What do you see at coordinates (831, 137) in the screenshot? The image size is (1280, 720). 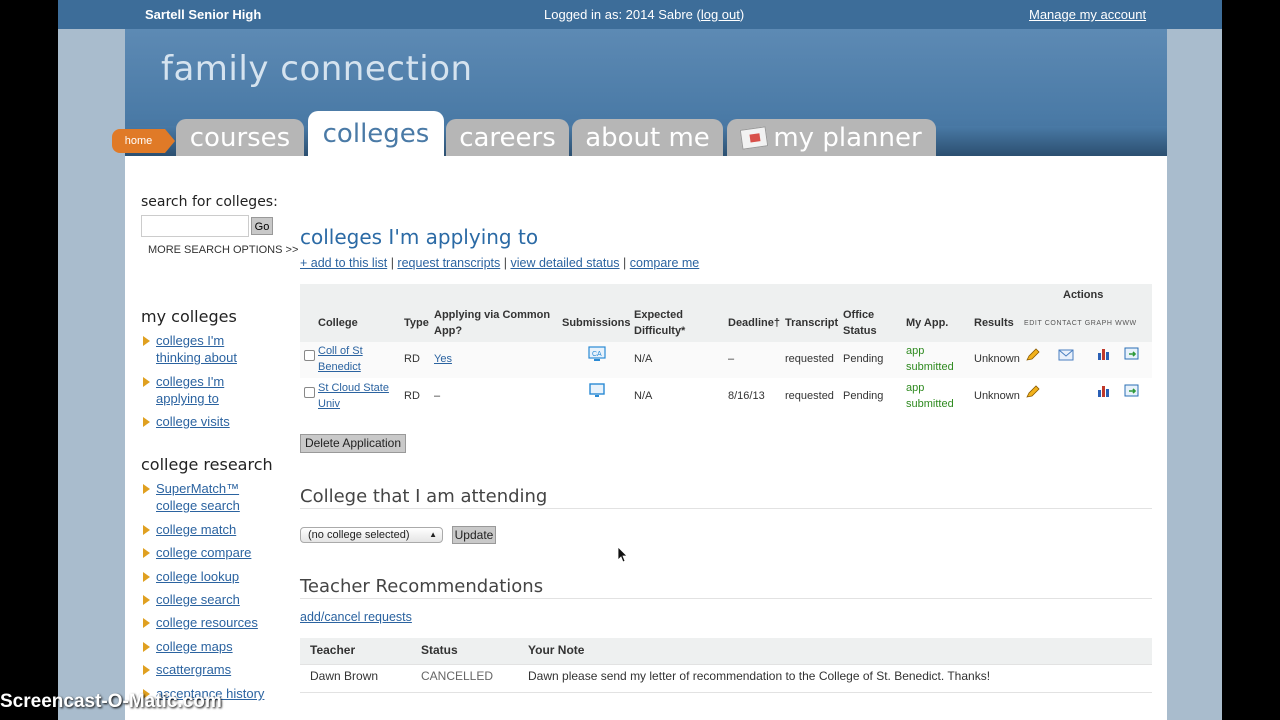 I see `tab-my-planner: my planner` at bounding box center [831, 137].